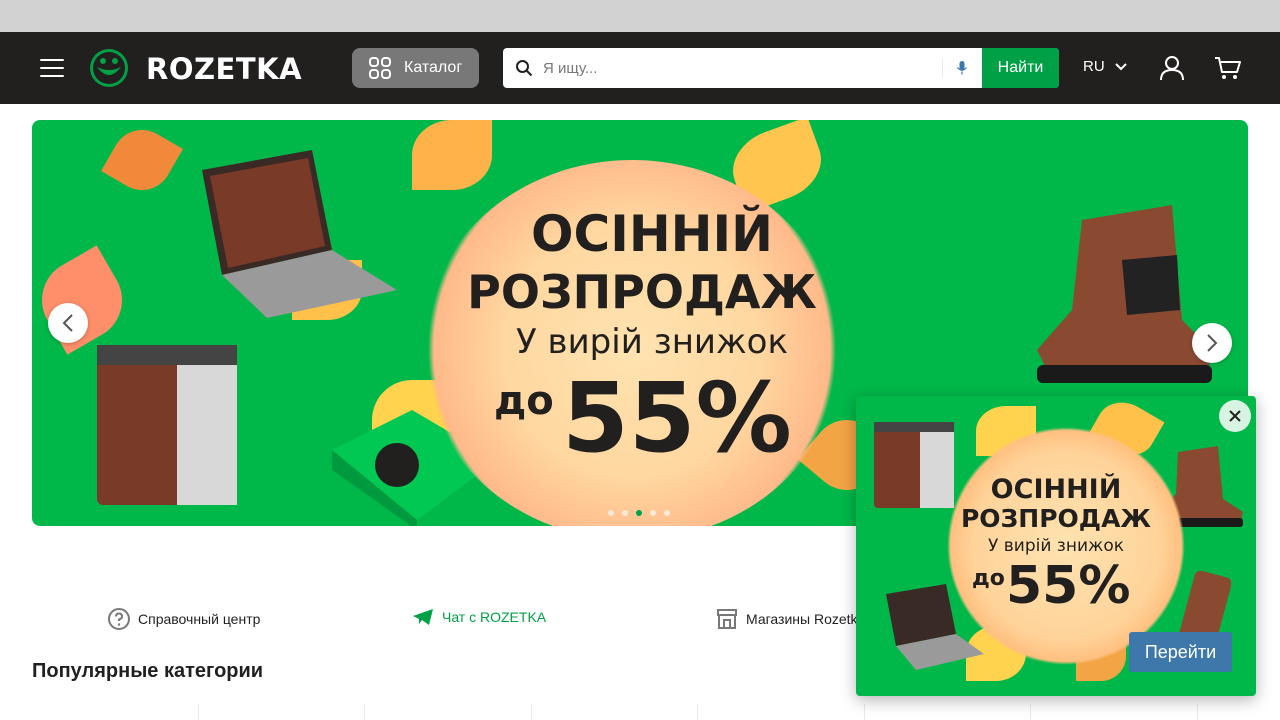  I want to click on mic-icon, so click(962, 68).